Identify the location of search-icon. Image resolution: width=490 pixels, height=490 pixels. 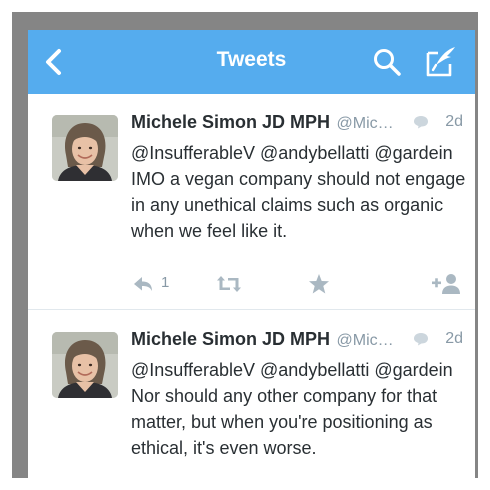
(387, 62).